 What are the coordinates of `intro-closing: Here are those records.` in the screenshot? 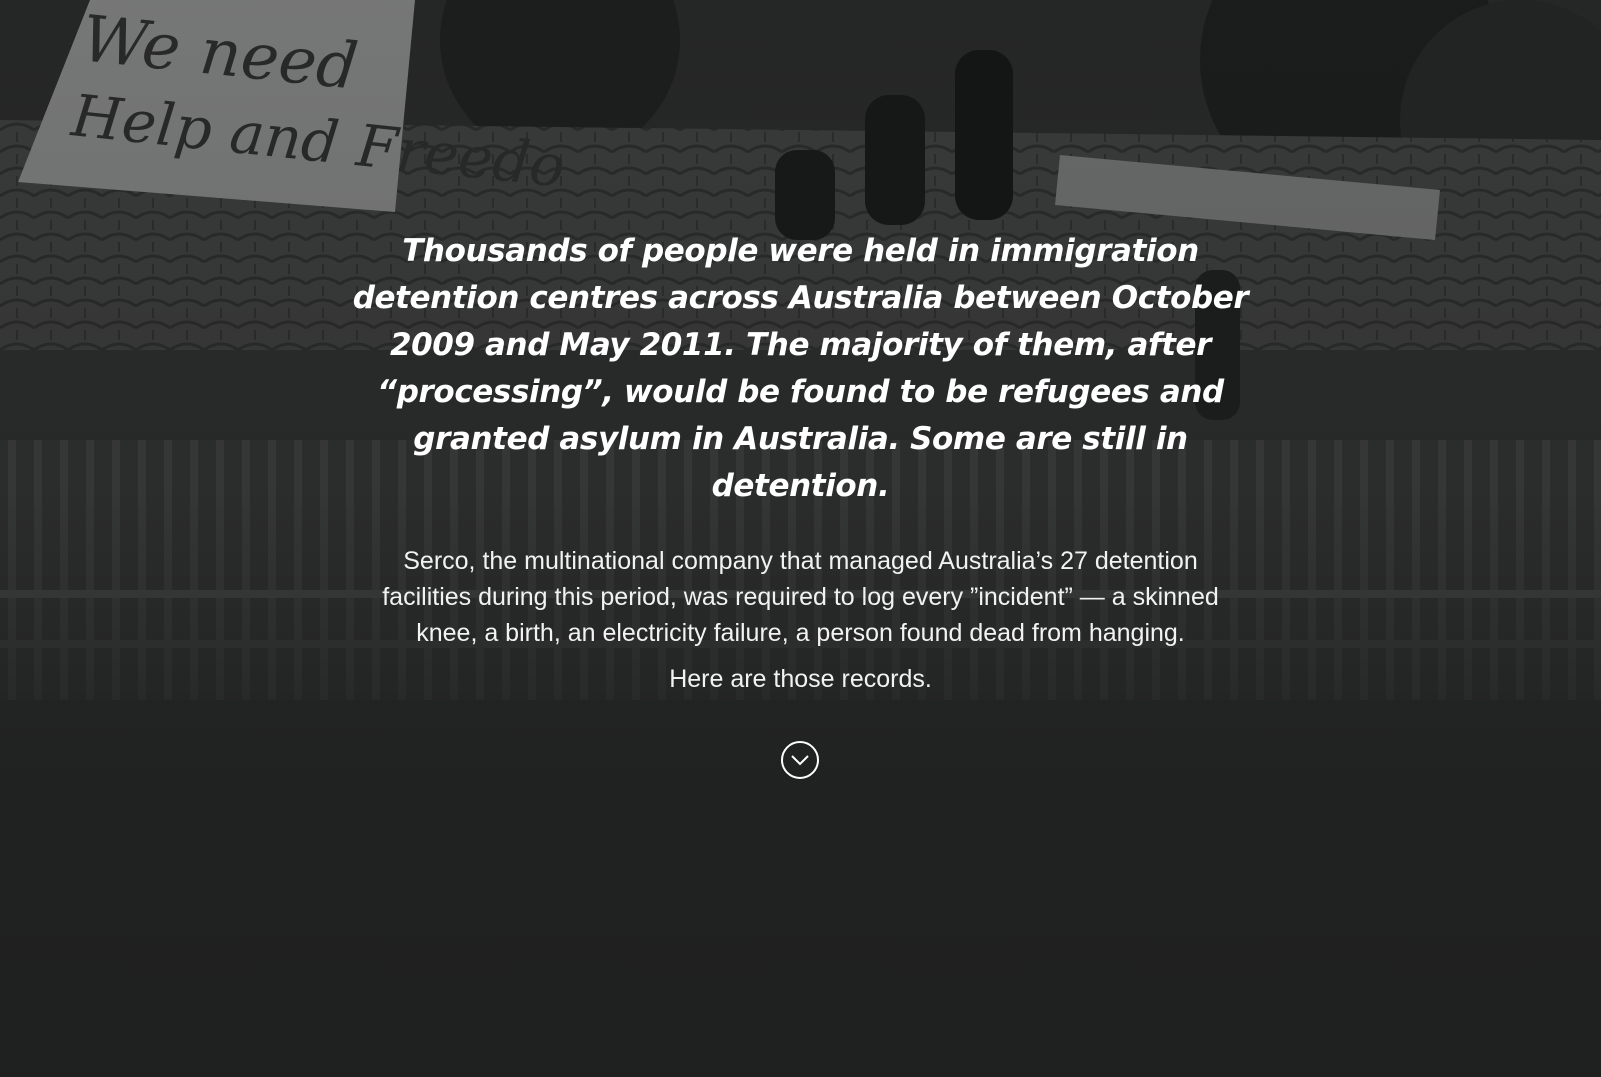 It's located at (800, 679).